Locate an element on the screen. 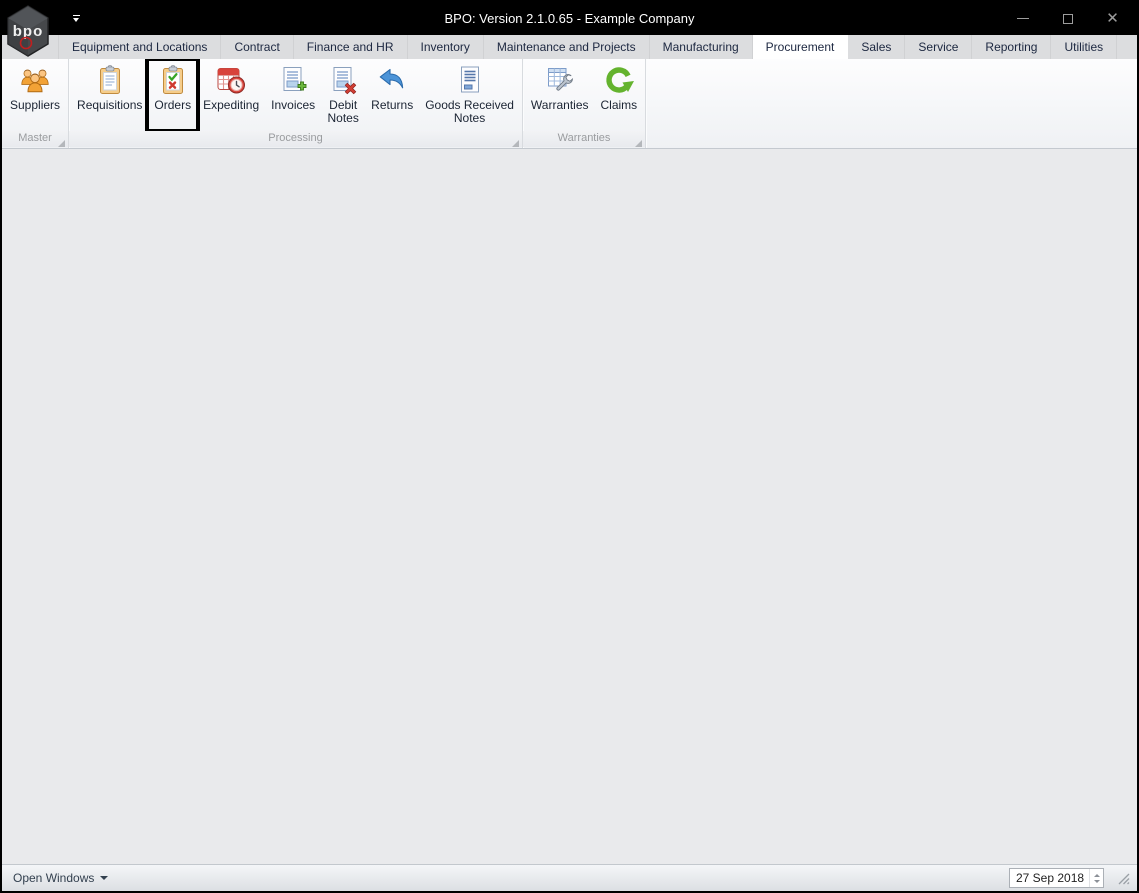  tab-sales: Sales is located at coordinates (877, 47).